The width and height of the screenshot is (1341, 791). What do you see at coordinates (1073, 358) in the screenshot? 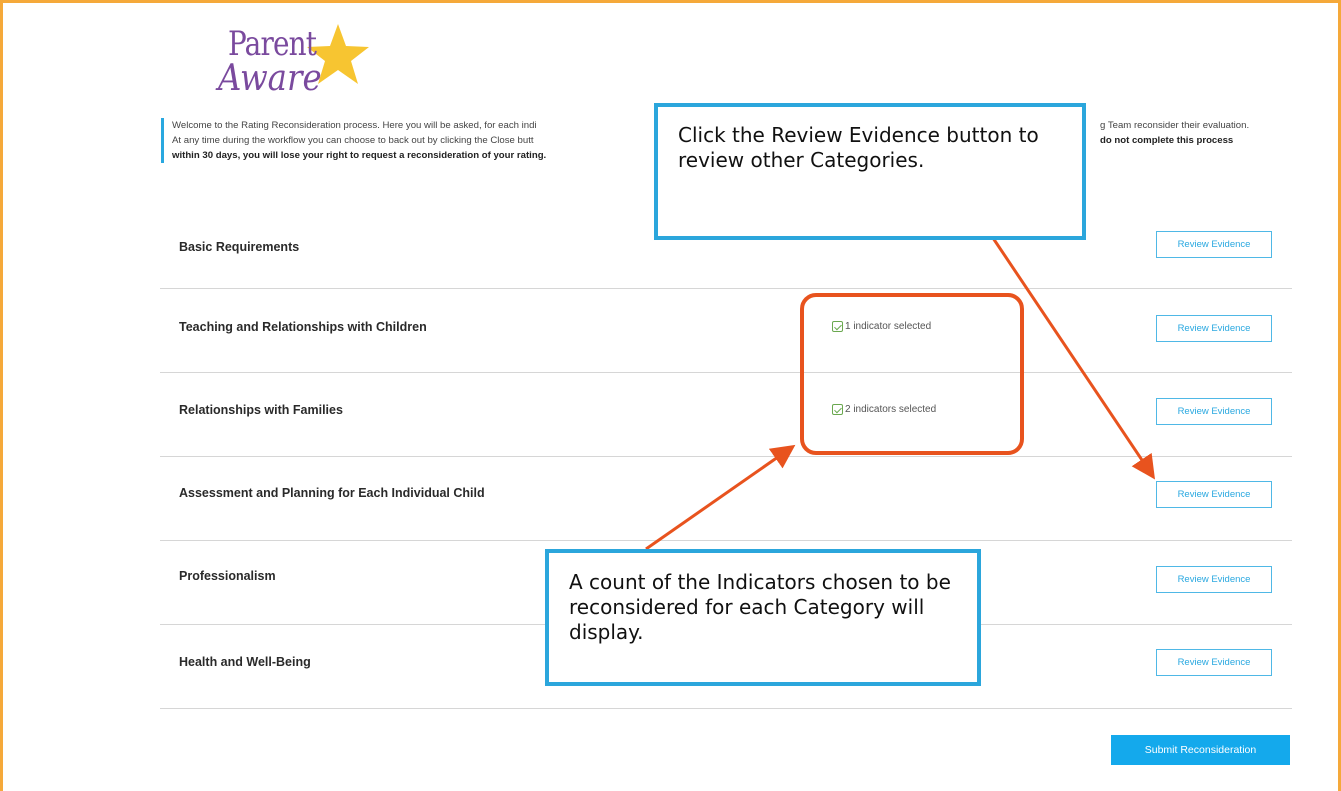
I see `arrow-to-review-button` at bounding box center [1073, 358].